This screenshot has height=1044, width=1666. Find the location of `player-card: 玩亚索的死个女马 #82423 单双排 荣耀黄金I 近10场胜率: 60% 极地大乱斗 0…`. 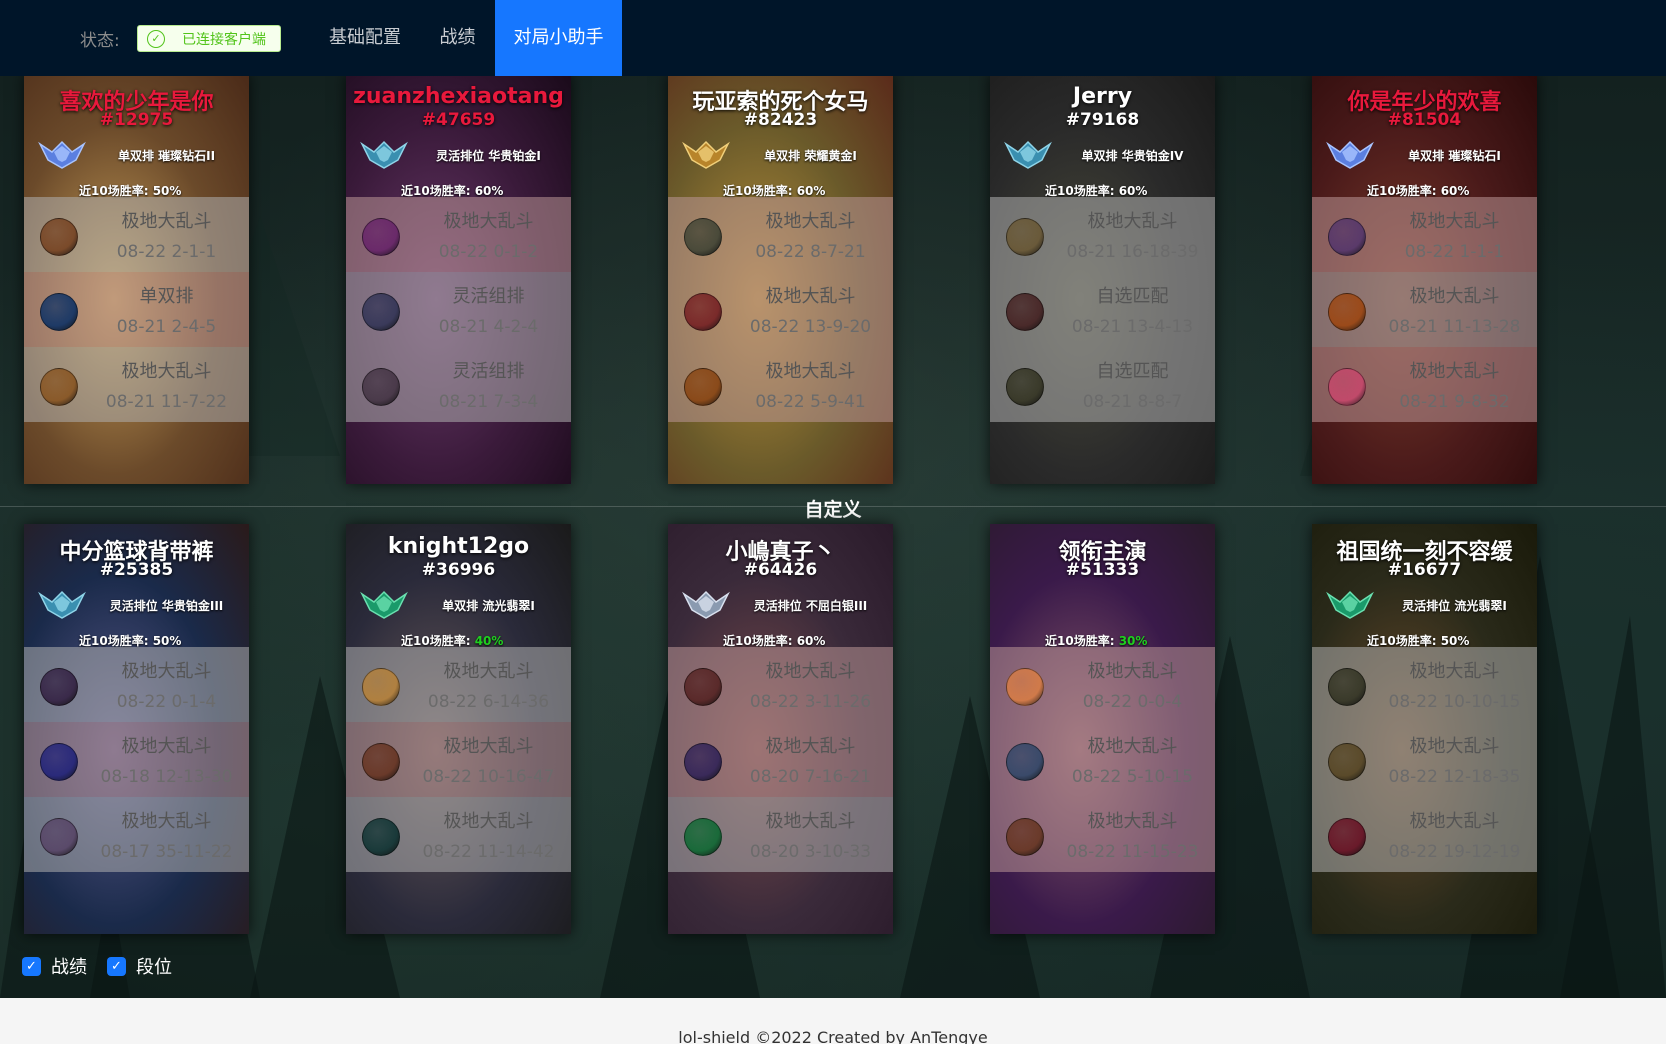

player-card: 玩亚索的死个女马 #82423 单双排 荣耀黄金I 近10场胜率: 60% 极地大乱斗 0… is located at coordinates (780, 280).